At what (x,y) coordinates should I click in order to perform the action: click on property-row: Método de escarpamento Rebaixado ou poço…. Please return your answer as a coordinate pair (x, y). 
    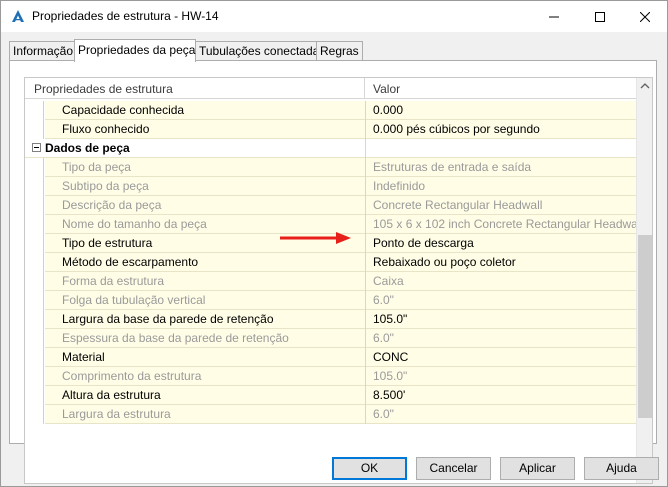
    Looking at the image, I should click on (331, 262).